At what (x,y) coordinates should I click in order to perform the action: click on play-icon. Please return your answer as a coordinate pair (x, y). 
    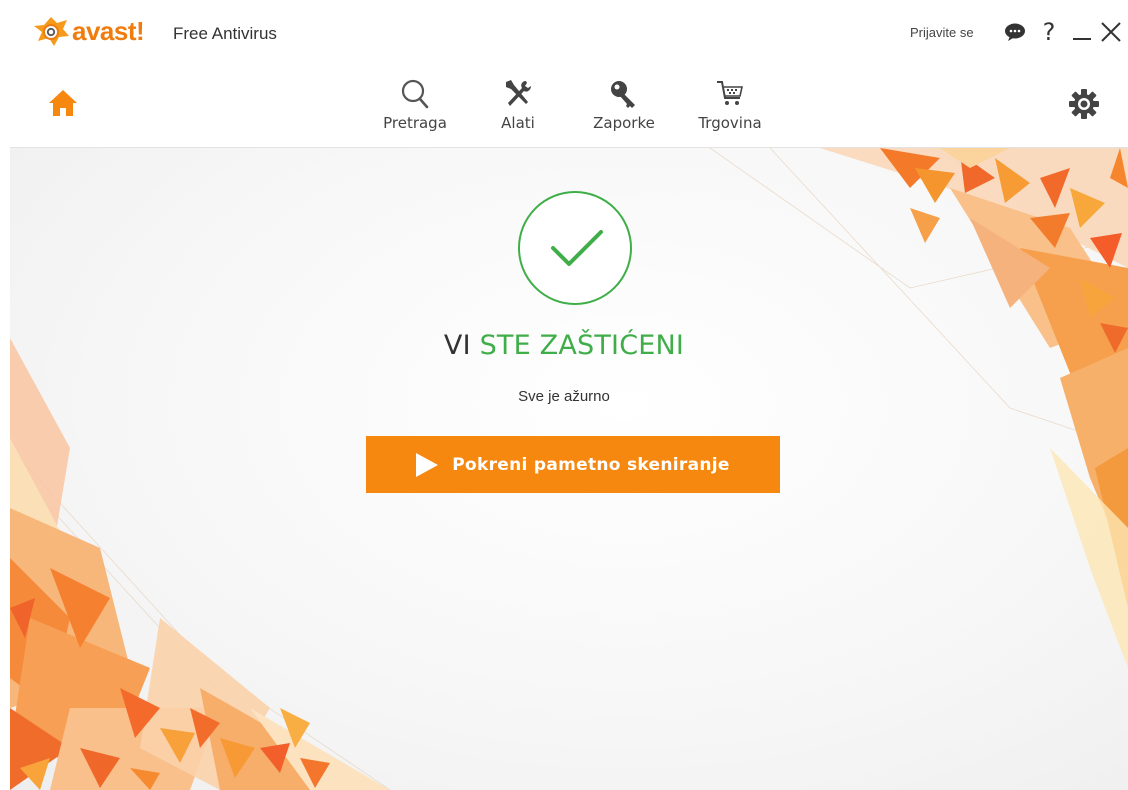
    Looking at the image, I should click on (427, 464).